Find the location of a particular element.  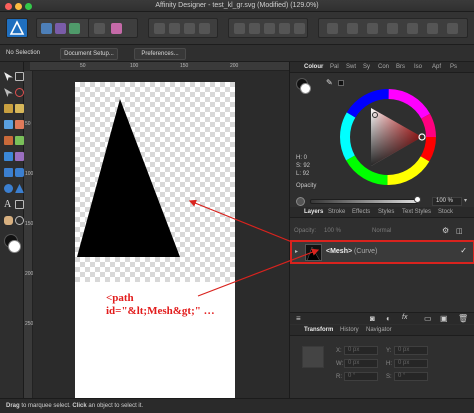

pen-tool-icon is located at coordinates (19, 108).